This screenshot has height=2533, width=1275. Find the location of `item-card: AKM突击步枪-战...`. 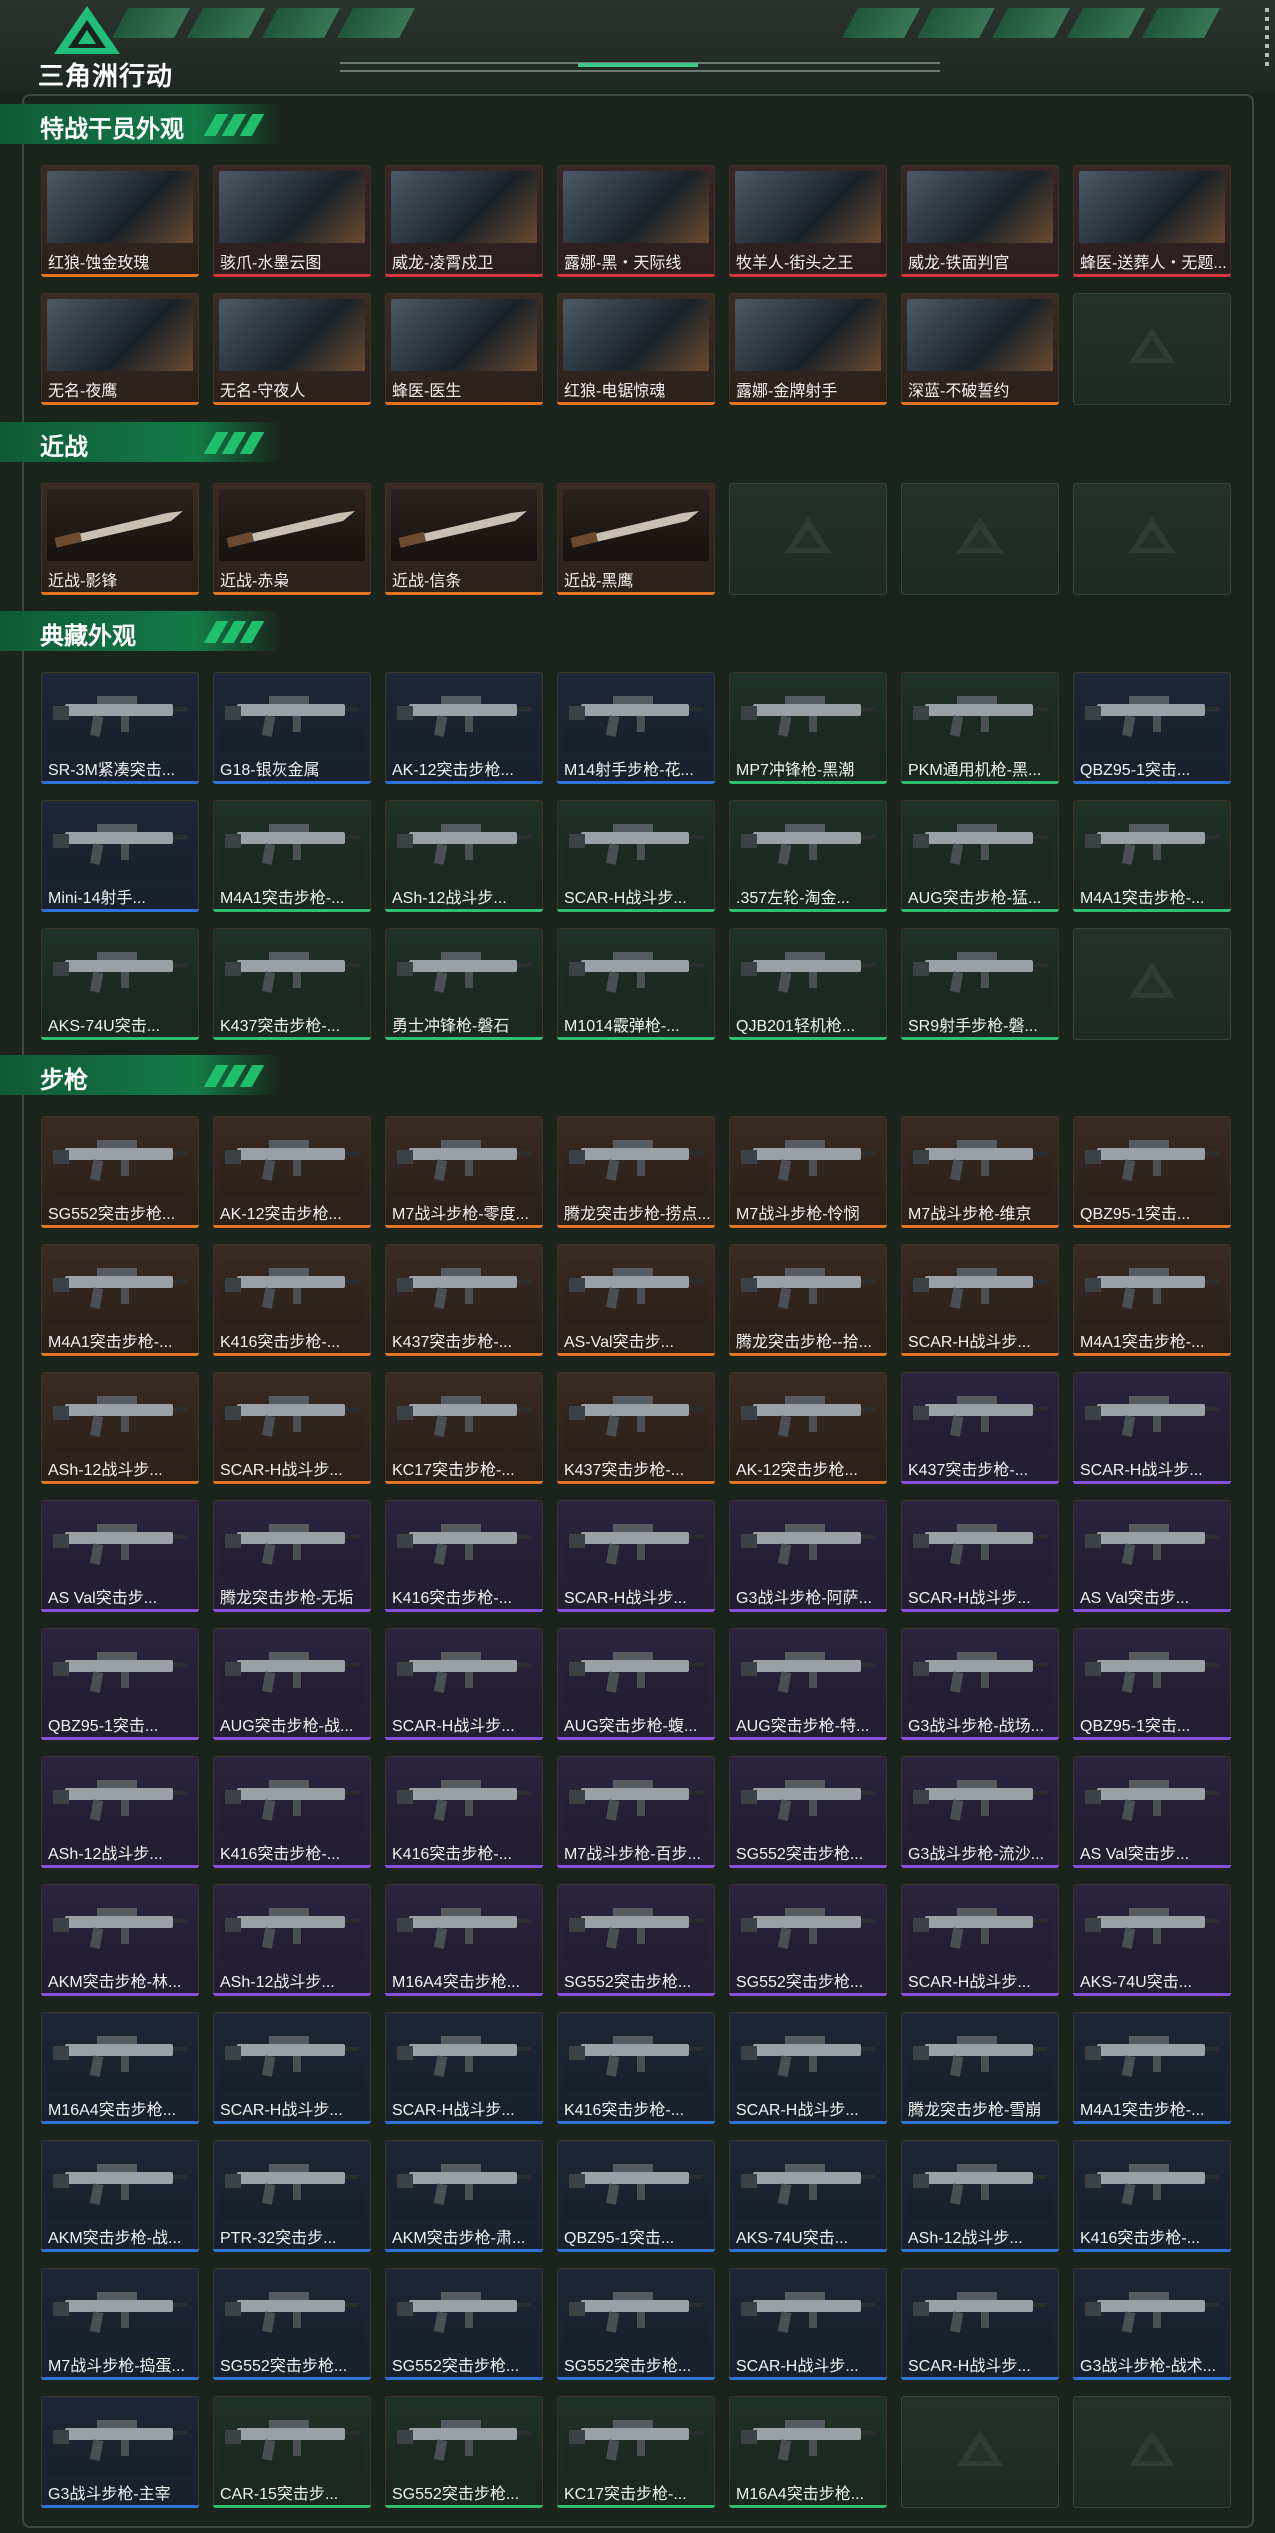

item-card: AKM突击步枪-战... is located at coordinates (120, 2196).